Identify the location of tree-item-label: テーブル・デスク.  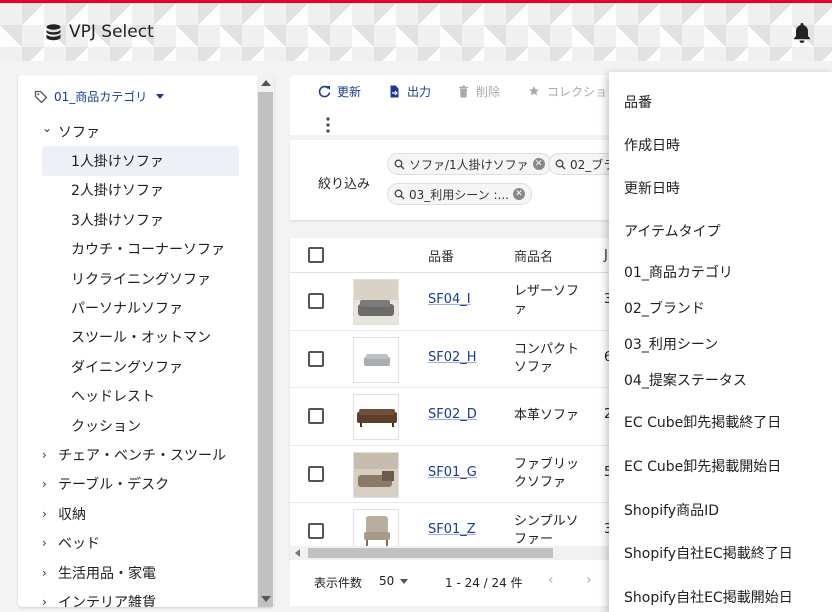
(113, 484).